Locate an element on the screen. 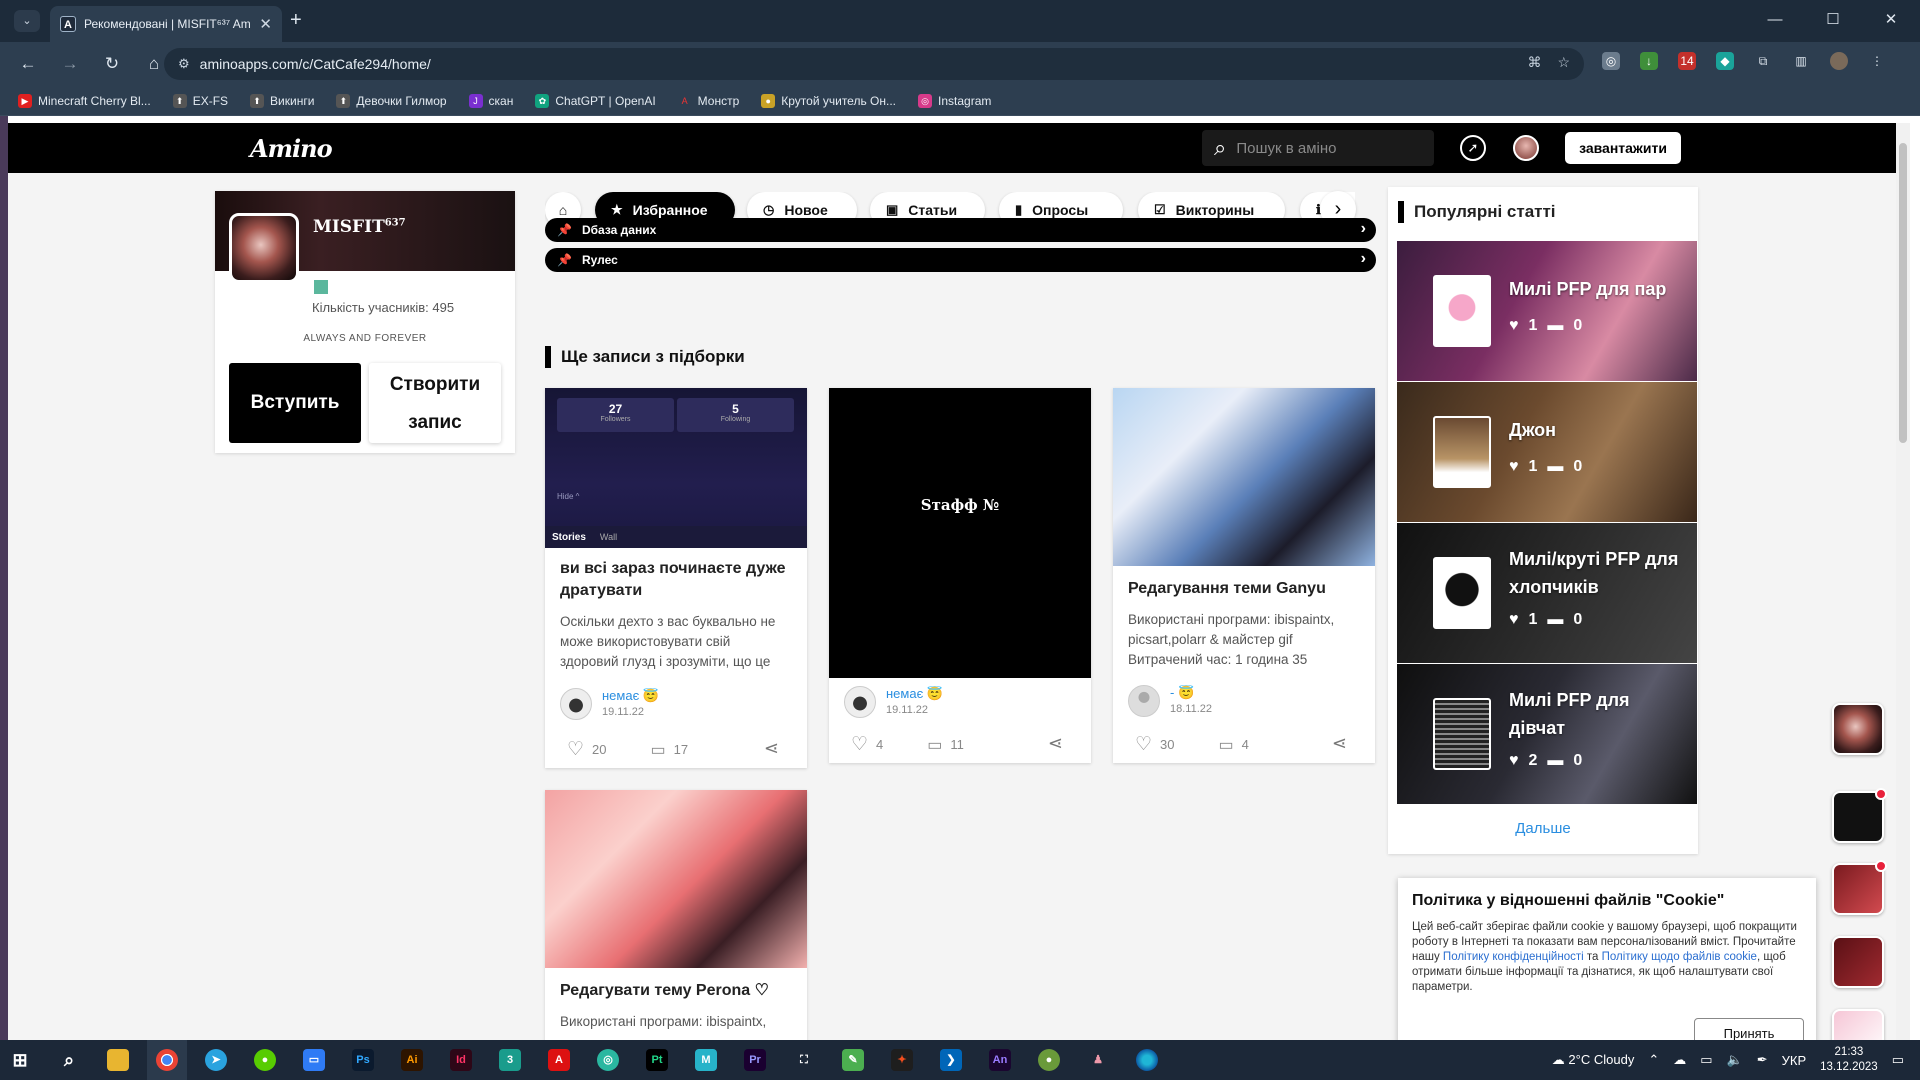 The height and width of the screenshot is (1080, 1920). pinned-item: 📌 Dбаза даних › is located at coordinates (960, 230).